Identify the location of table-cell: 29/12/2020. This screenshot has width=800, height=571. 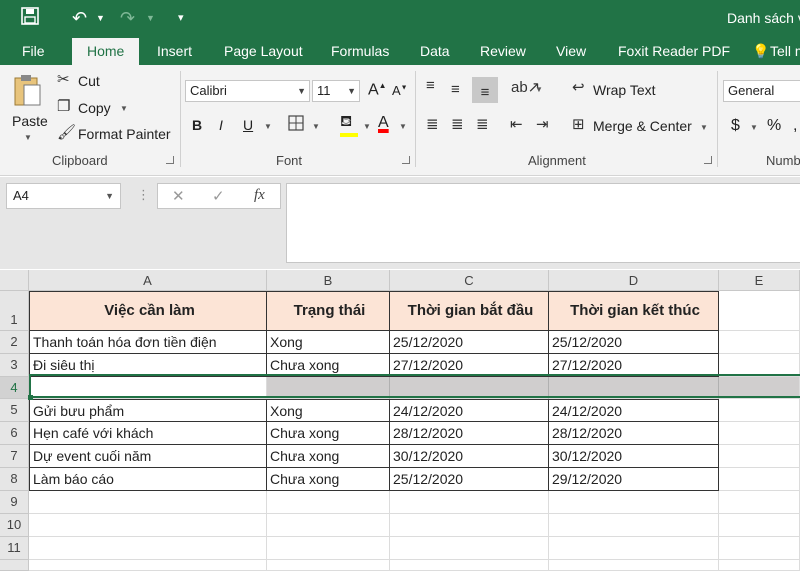
(634, 479).